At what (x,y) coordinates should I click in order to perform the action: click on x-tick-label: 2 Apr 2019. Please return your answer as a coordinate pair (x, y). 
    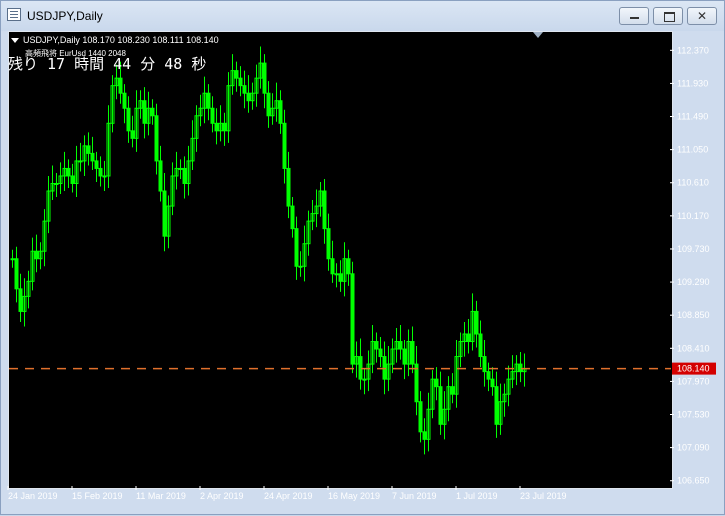
    Looking at the image, I should click on (222, 496).